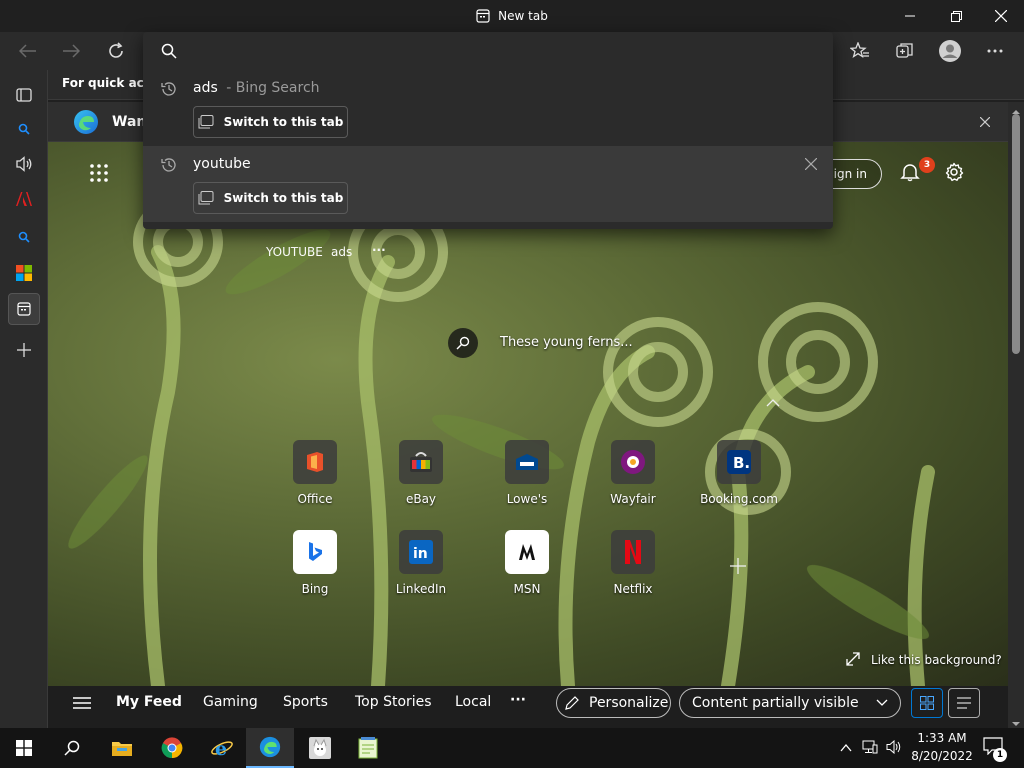 This screenshot has width=1024, height=768. I want to click on chevron-down-icon, so click(882, 702).